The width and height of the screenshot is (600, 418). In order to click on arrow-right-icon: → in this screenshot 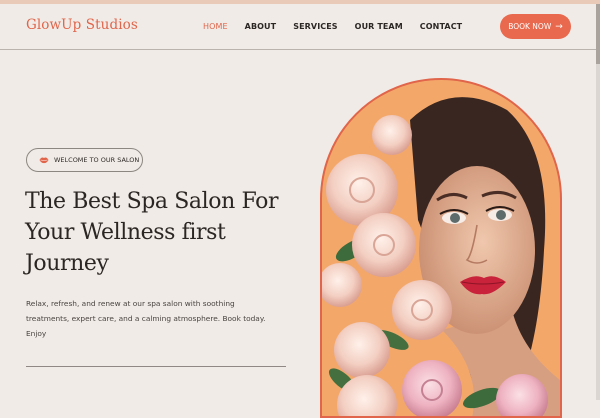, I will do `click(559, 26)`.